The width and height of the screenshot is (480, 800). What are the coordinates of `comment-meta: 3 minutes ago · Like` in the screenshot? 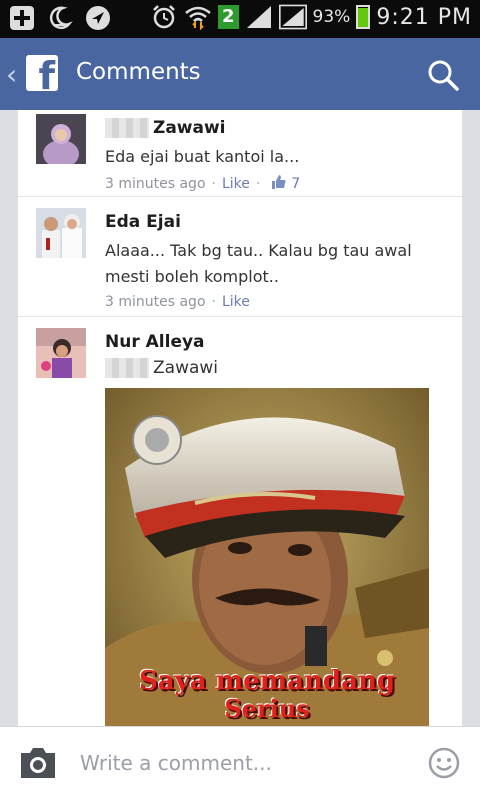 It's located at (177, 302).